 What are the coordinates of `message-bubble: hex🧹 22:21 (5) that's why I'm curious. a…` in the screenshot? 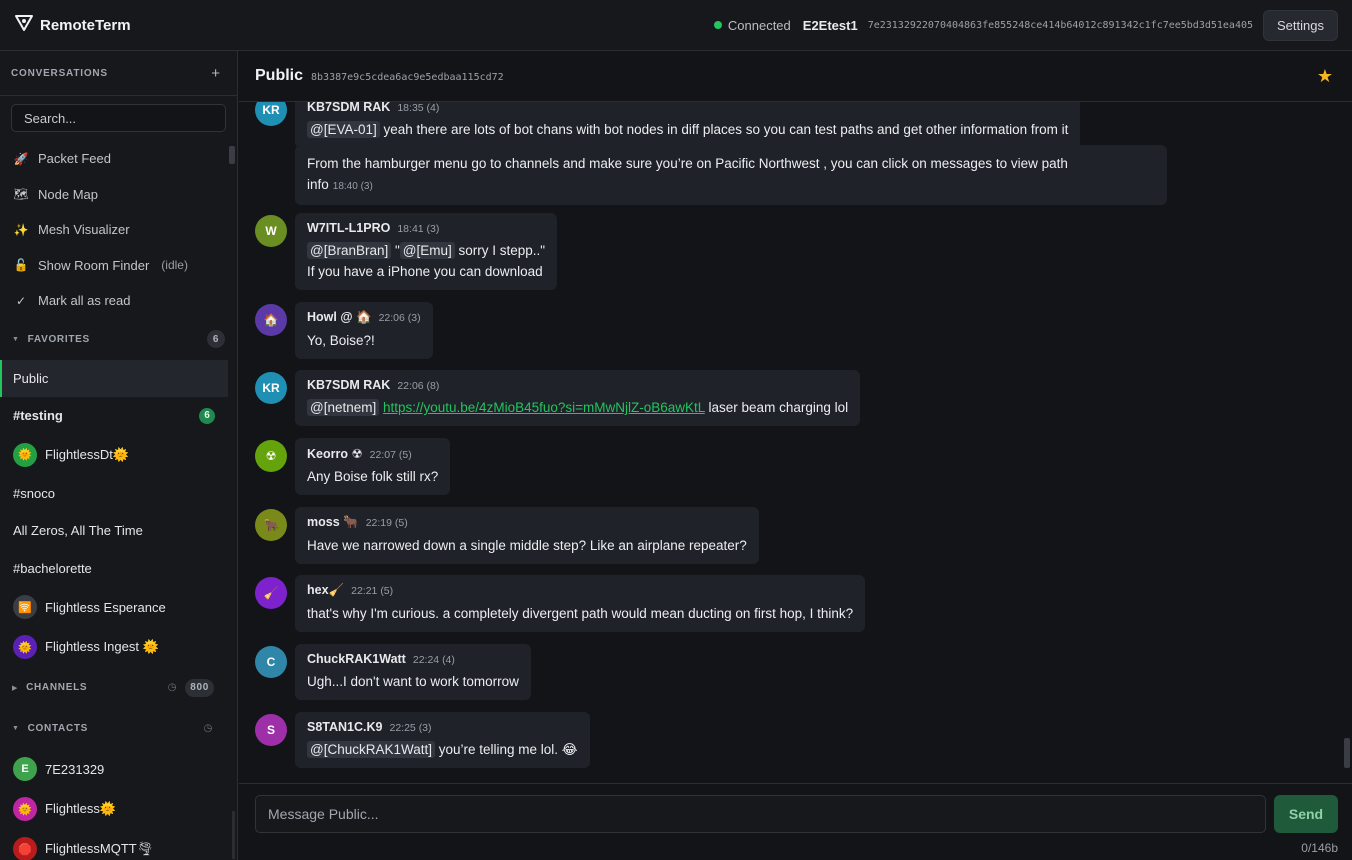 It's located at (580, 603).